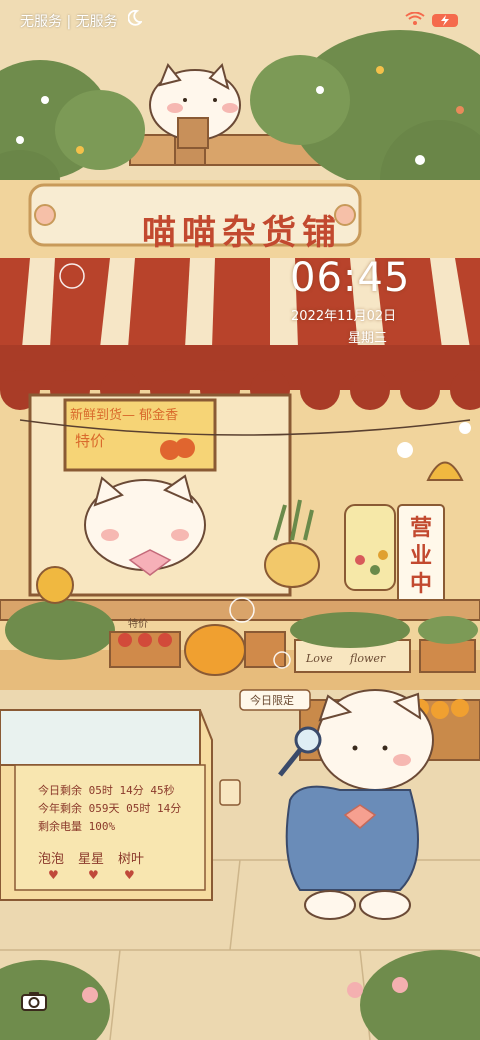 This screenshot has width=480, height=1040. What do you see at coordinates (90, 441) in the screenshot?
I see `chalkboard-line-2: 特价` at bounding box center [90, 441].